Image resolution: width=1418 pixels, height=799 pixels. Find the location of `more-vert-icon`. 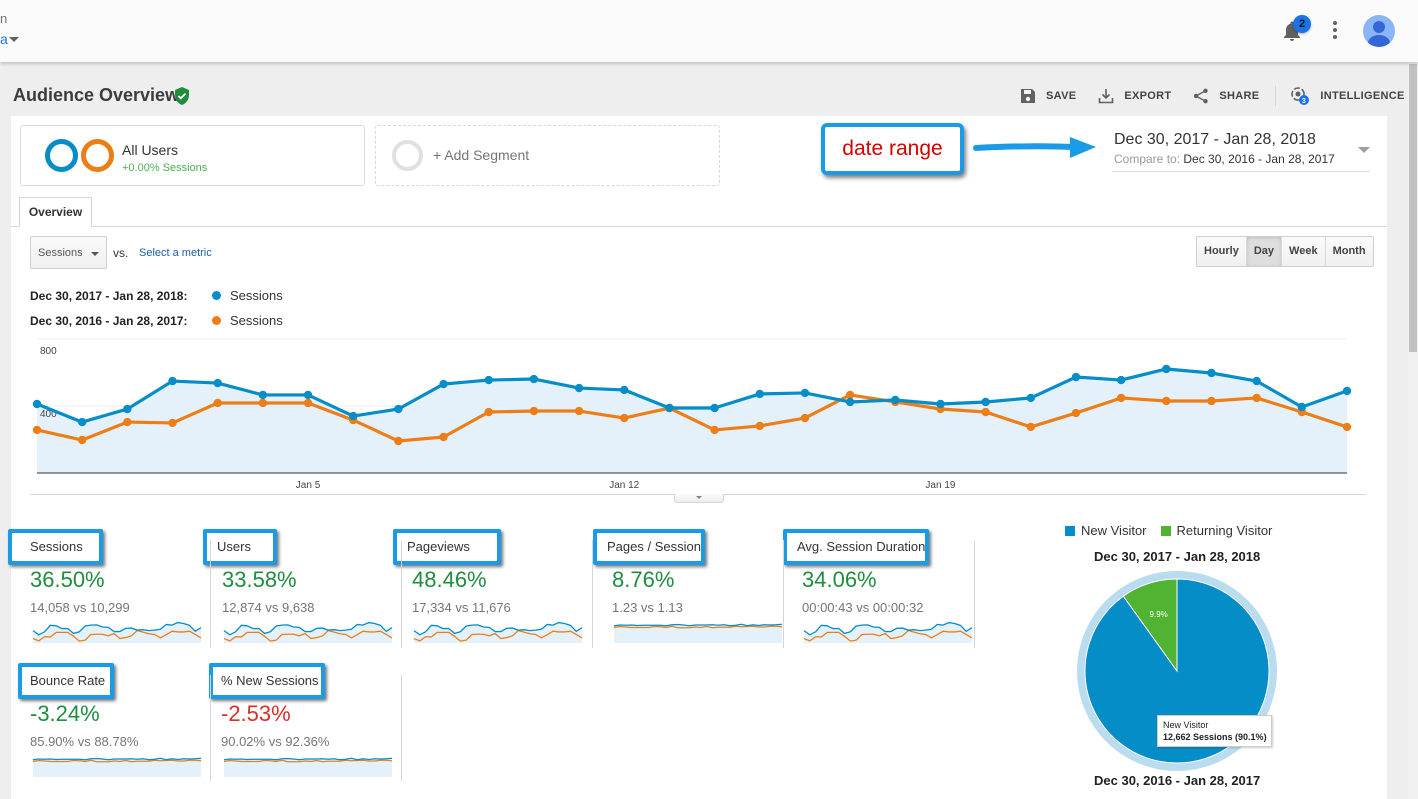

more-vert-icon is located at coordinates (1335, 31).